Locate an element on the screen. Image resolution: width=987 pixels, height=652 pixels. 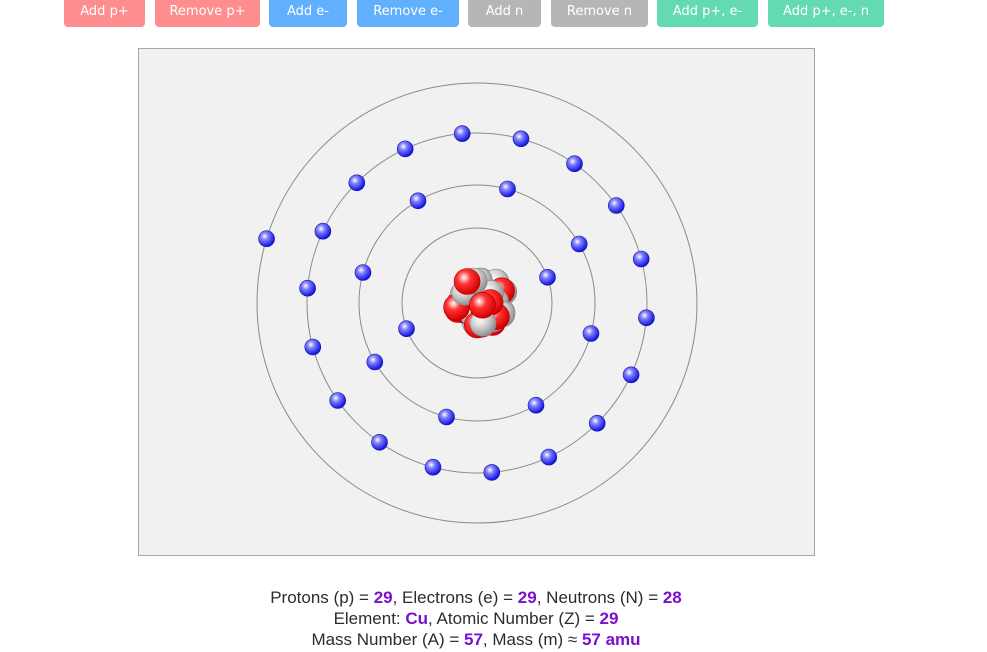
element-label: Element: is located at coordinates (369, 618).